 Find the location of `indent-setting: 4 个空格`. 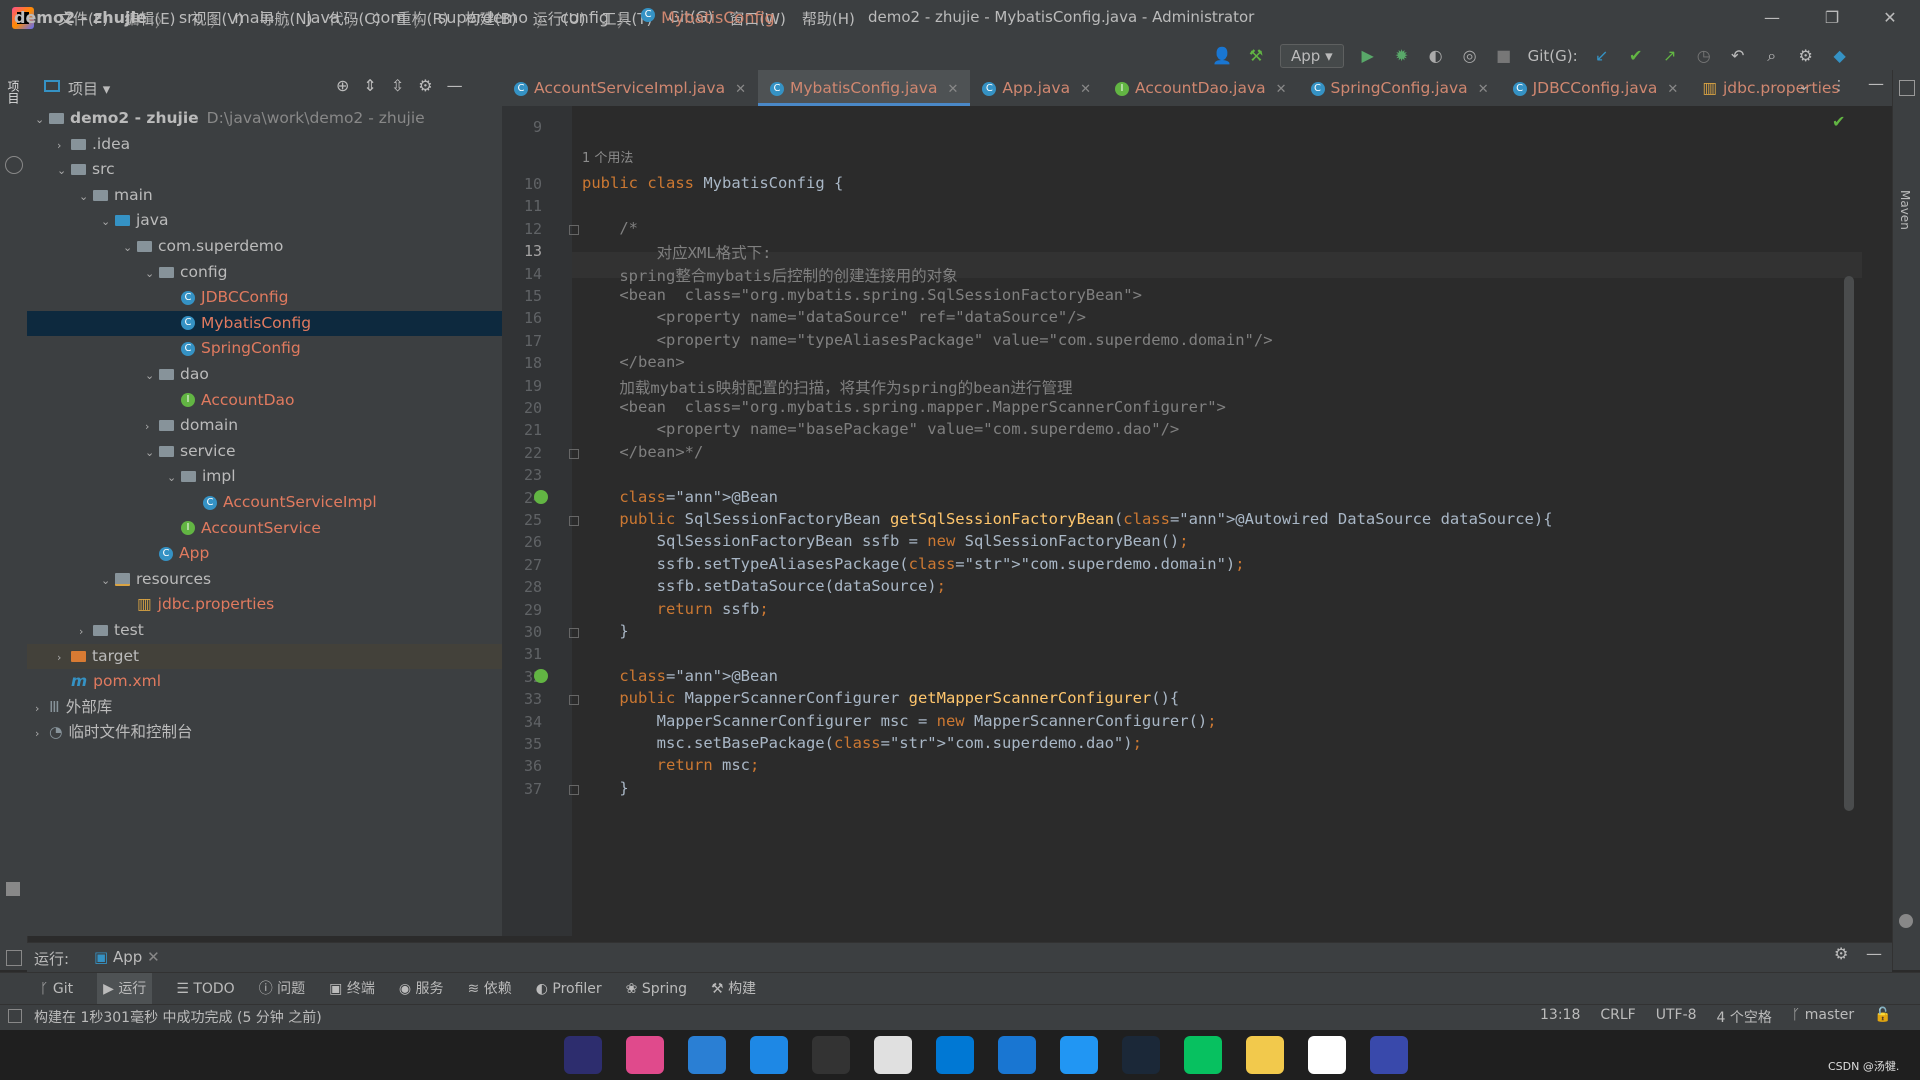

indent-setting: 4 个空格 is located at coordinates (1744, 1017).